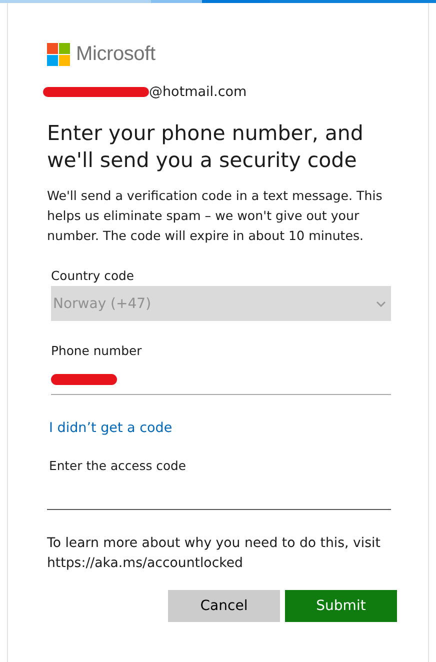 Image resolution: width=436 pixels, height=662 pixels. What do you see at coordinates (118, 465) in the screenshot?
I see `field-label: Enter the access code` at bounding box center [118, 465].